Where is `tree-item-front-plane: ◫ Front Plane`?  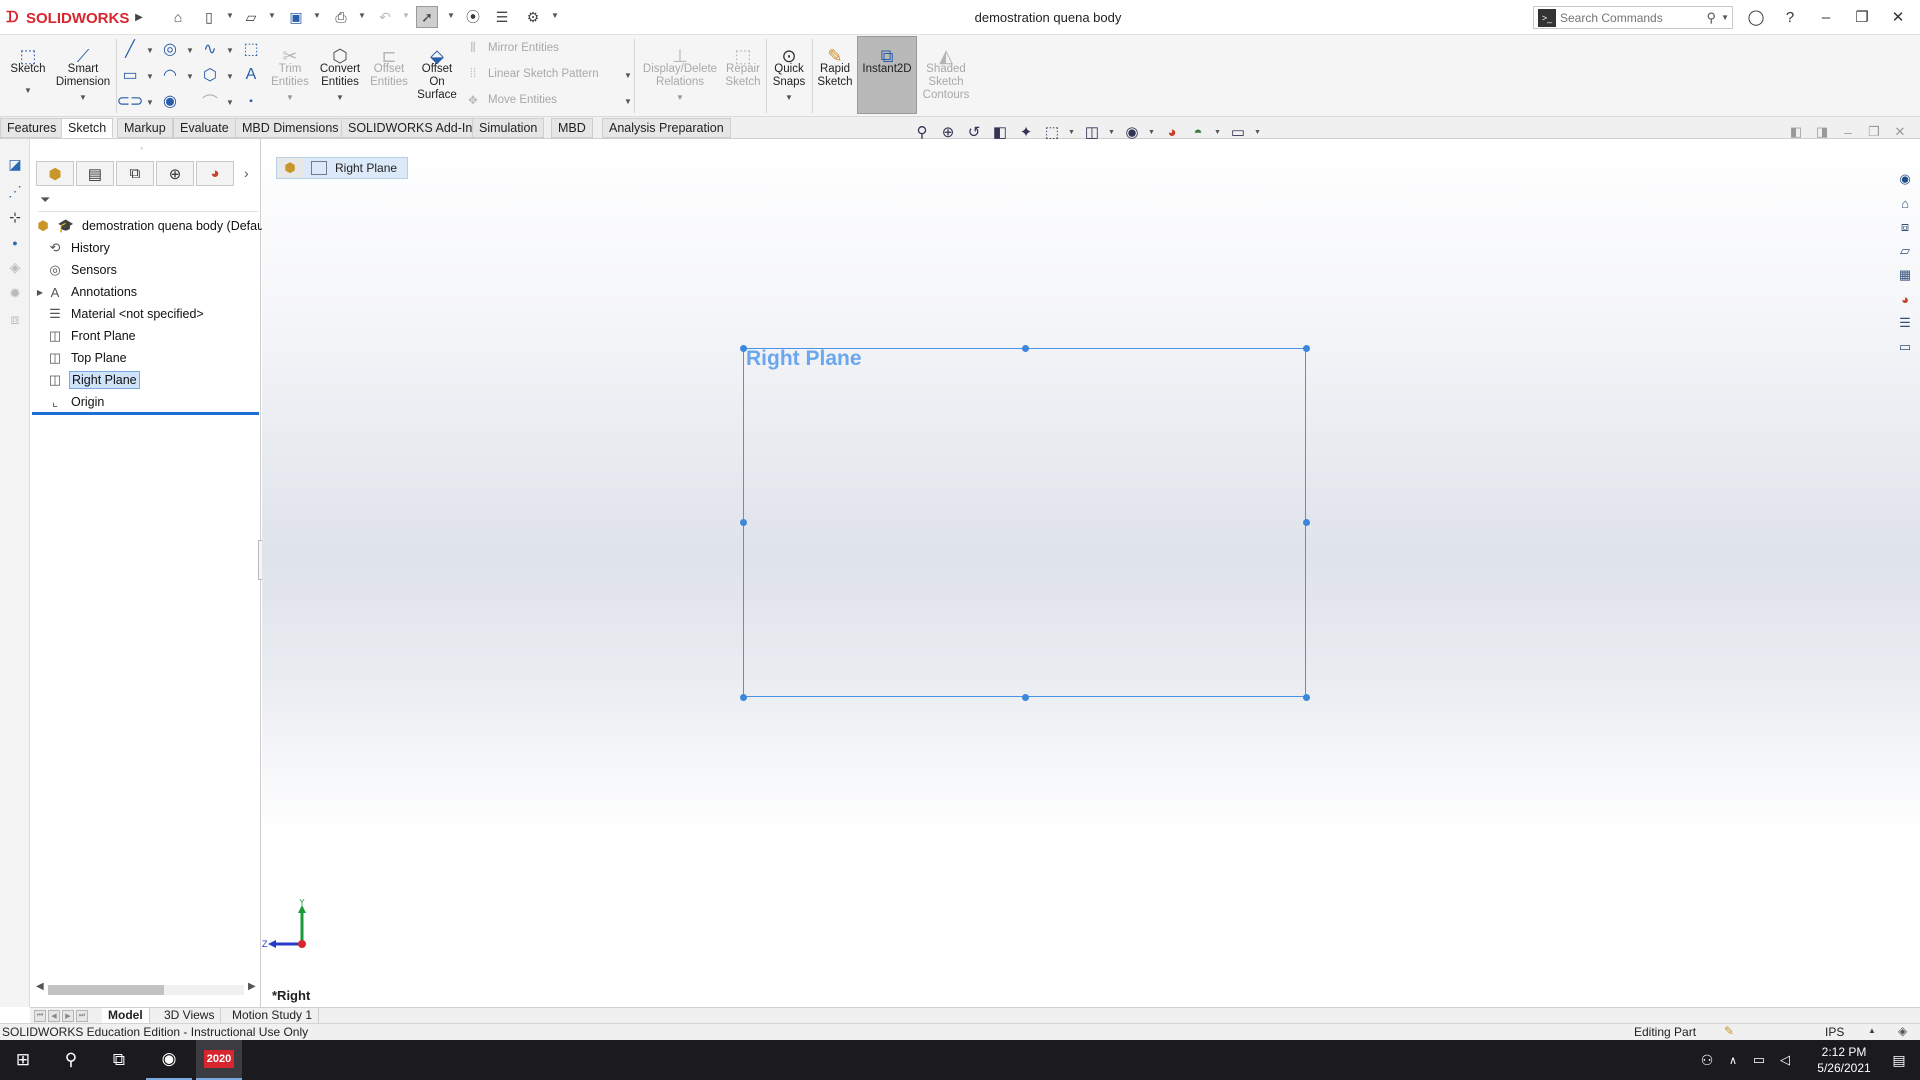 tree-item-front-plane: ◫ Front Plane is located at coordinates (86, 336).